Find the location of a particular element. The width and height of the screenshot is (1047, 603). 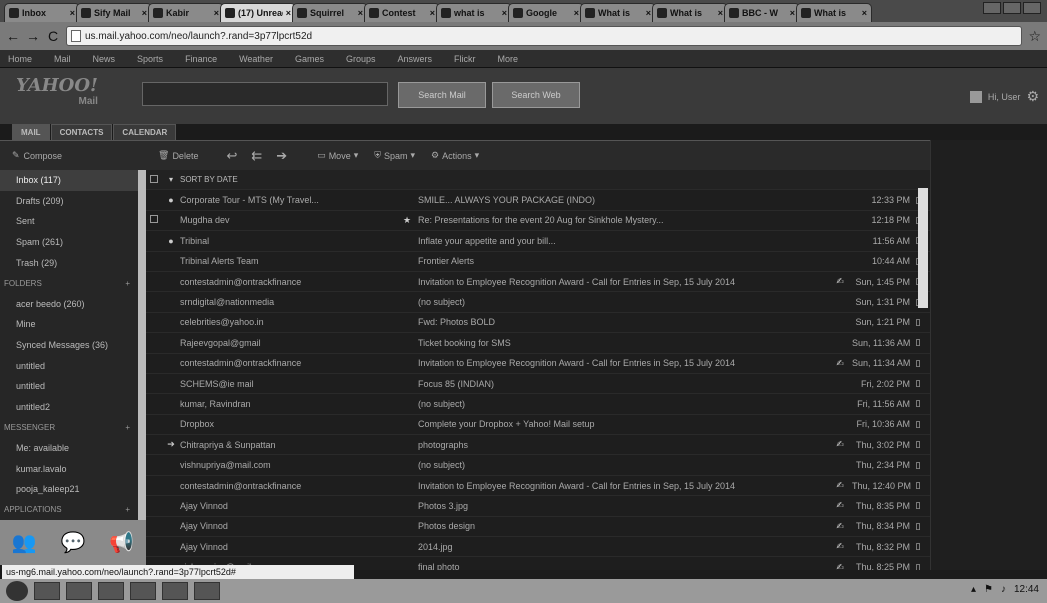

yahoo-mail-logo: YAHOO! Mail is located at coordinates (57, 93).